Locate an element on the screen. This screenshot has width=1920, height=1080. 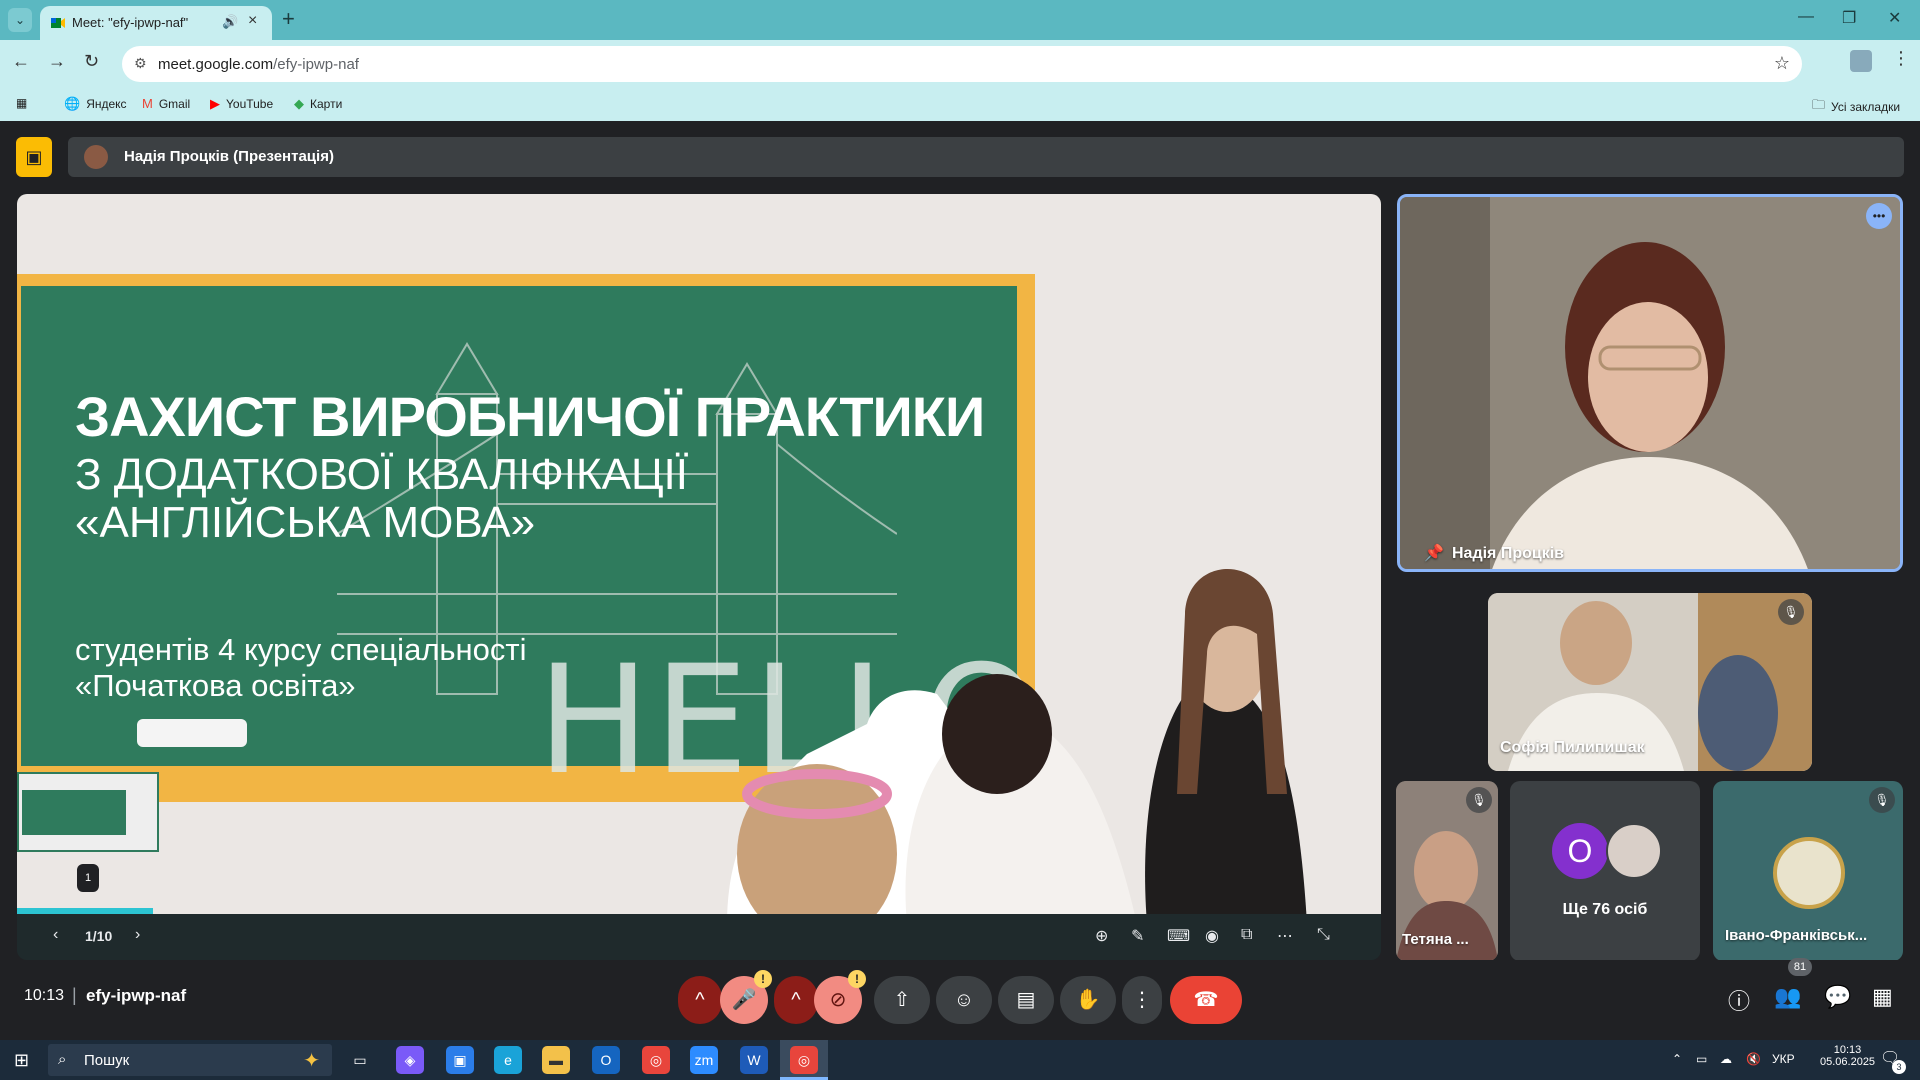
youtube-icon: ▶ is located at coordinates (215, 103).